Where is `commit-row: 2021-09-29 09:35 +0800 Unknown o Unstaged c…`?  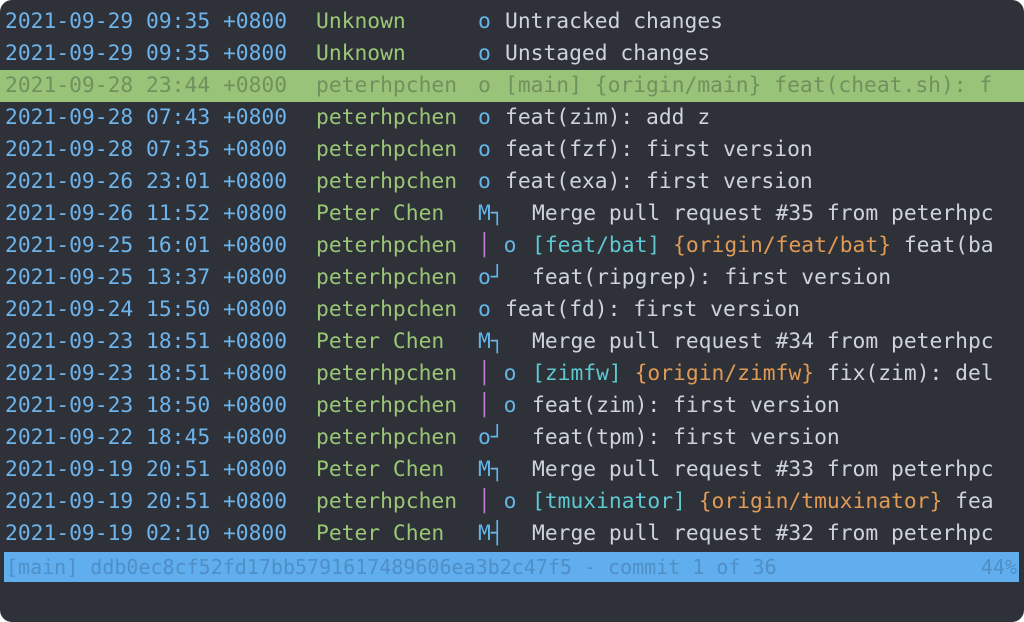 commit-row: 2021-09-29 09:35 +0800 Unknown o Unstaged c… is located at coordinates (512, 54).